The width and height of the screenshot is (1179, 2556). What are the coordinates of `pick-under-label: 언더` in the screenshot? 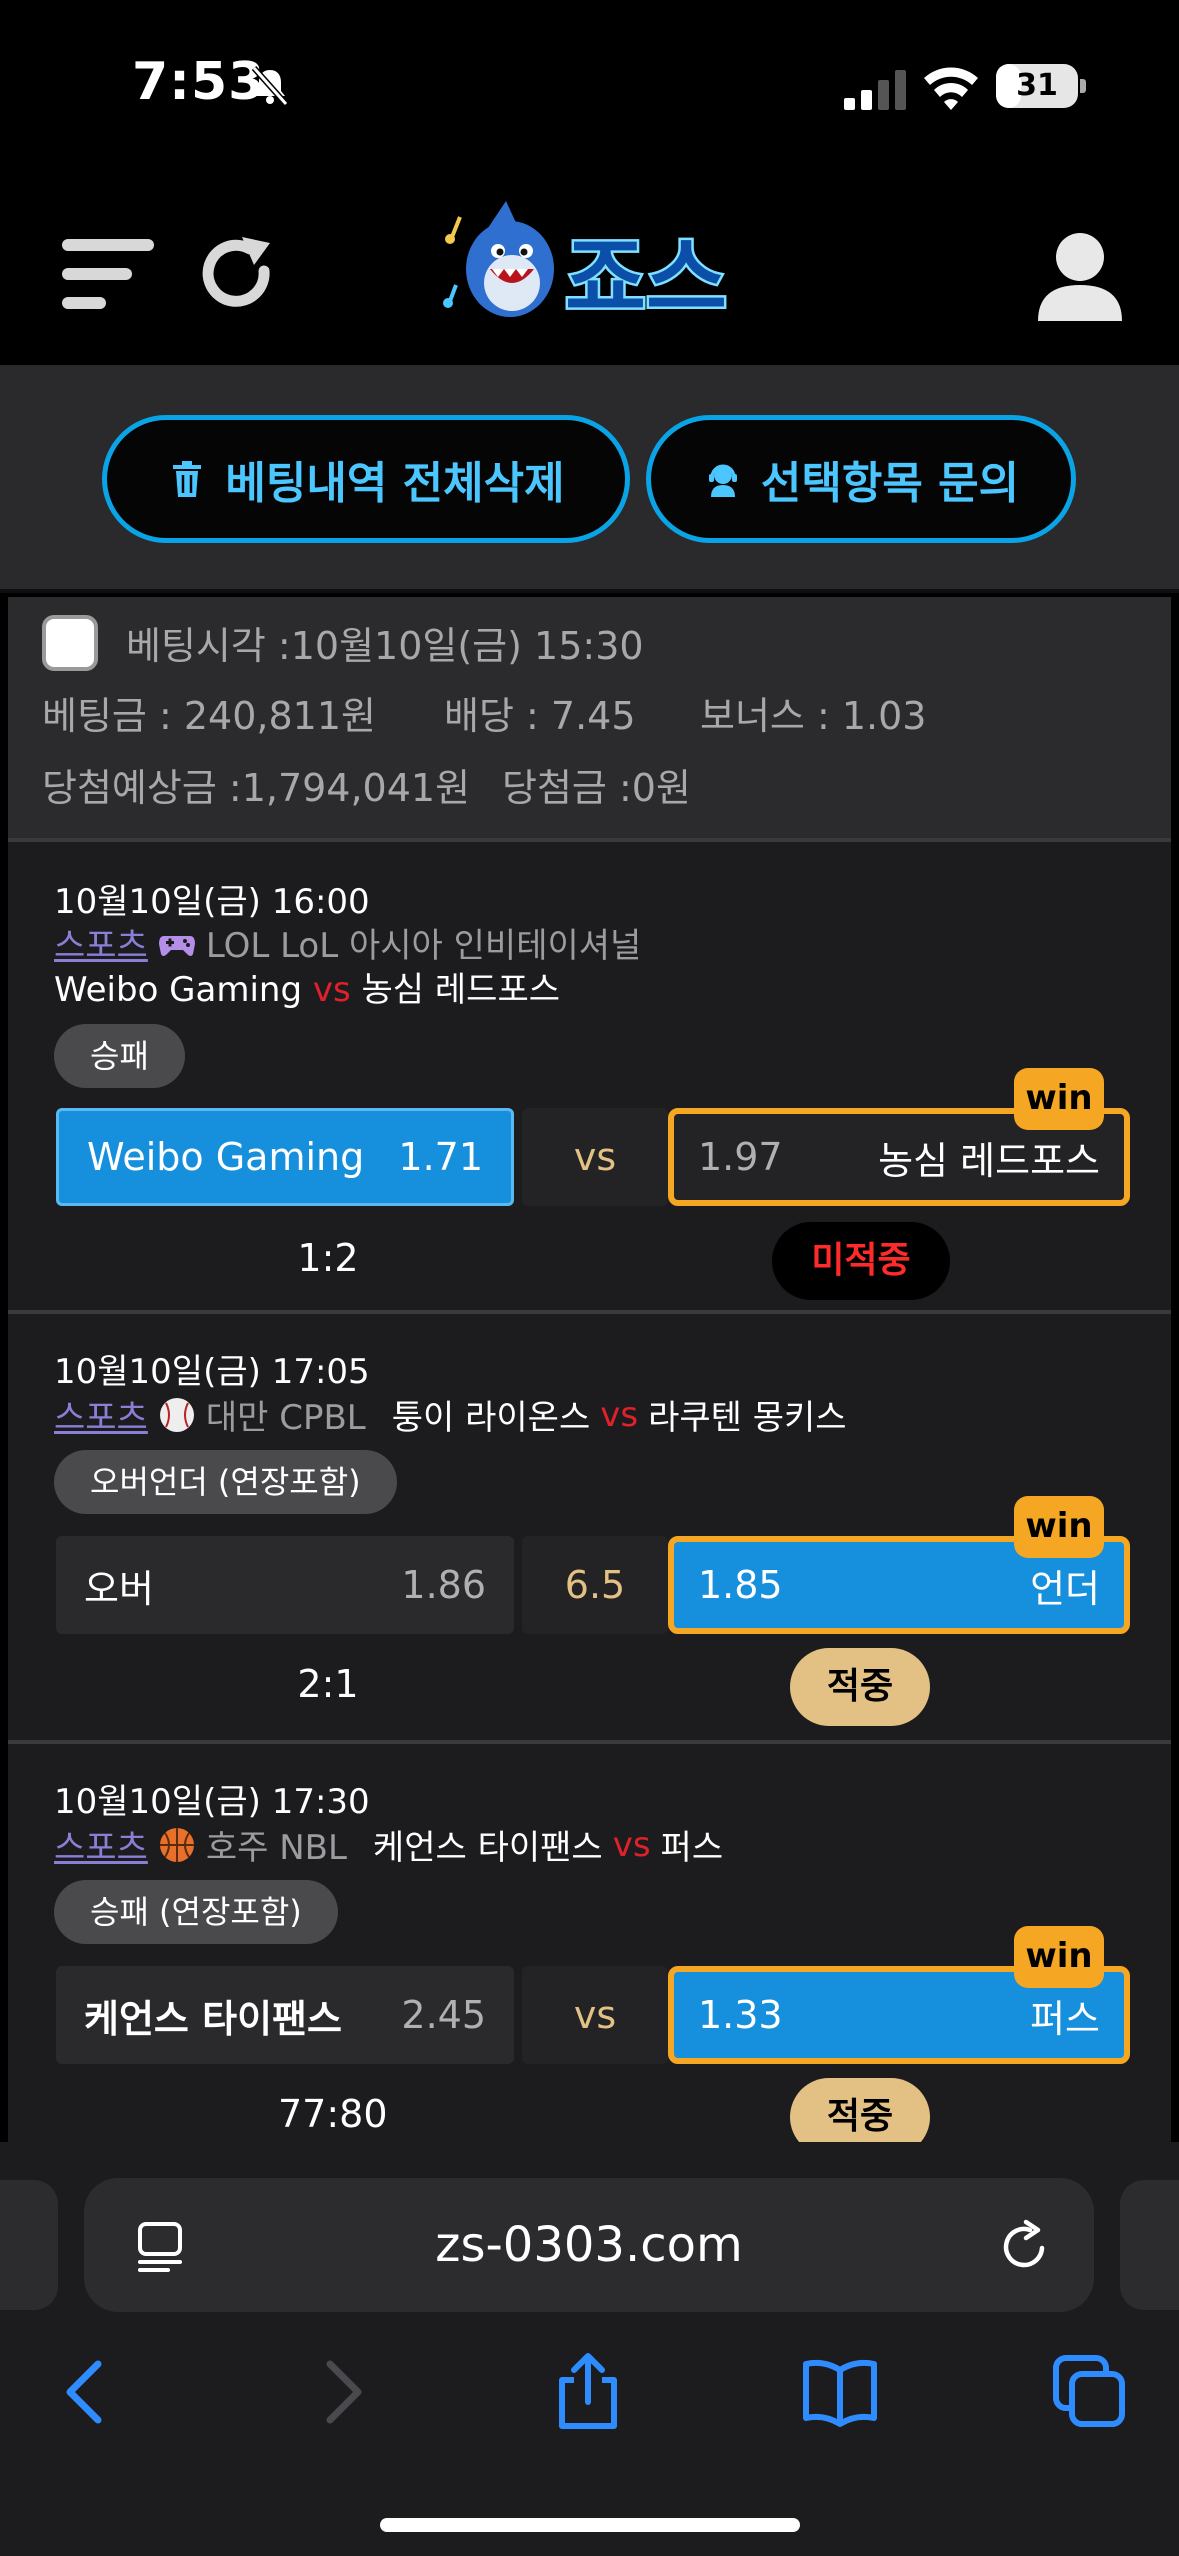 It's located at (1065, 1588).